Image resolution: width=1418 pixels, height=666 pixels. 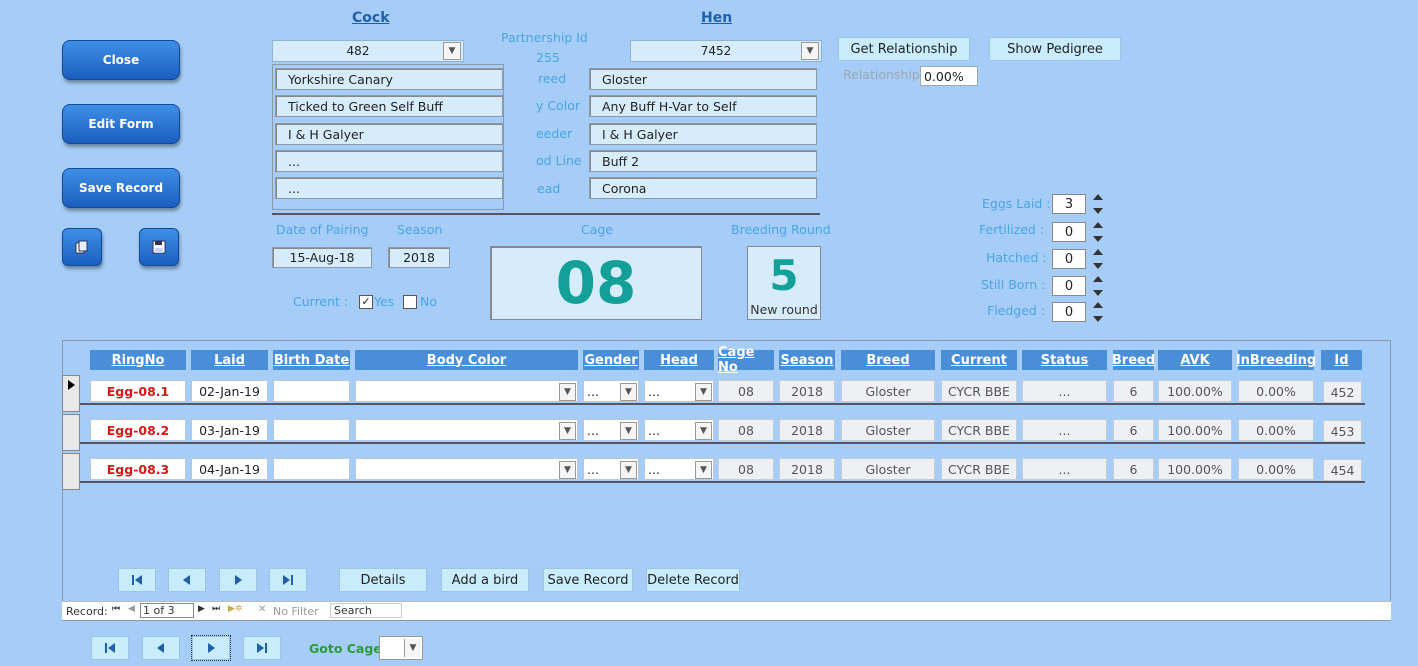 I want to click on prev-cage-button, so click(x=161, y=648).